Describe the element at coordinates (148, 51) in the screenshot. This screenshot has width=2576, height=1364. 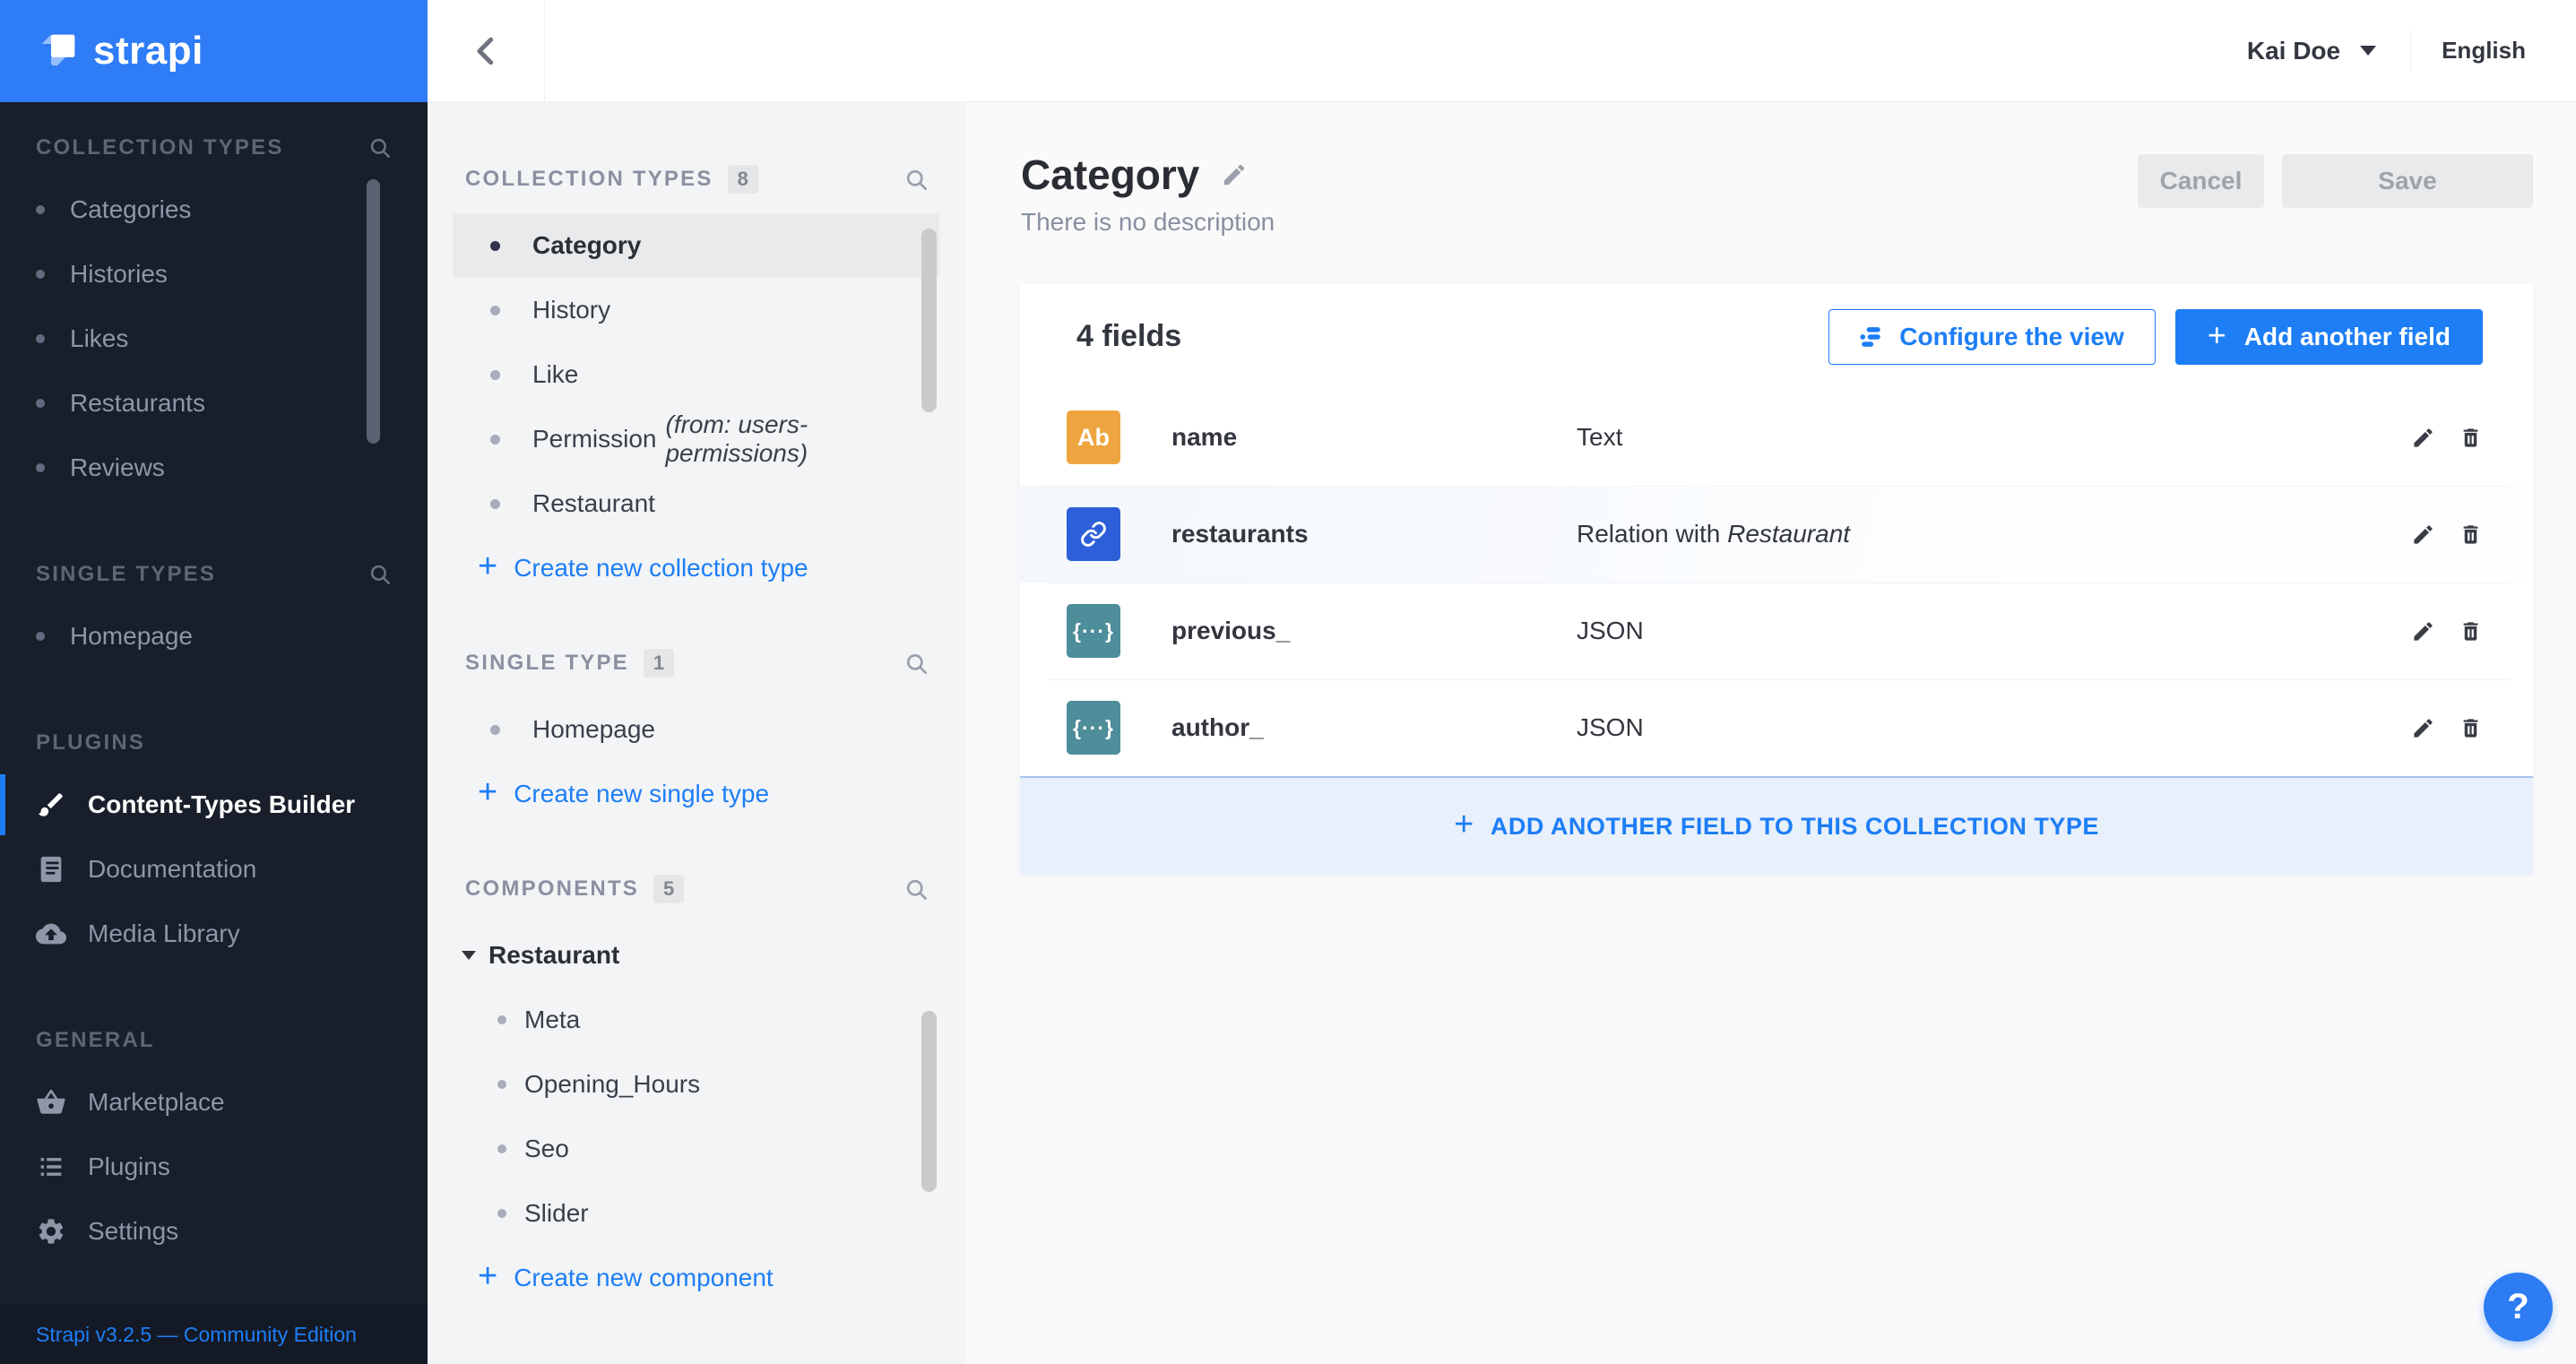
I see `logo-wordmark: strapi` at that location.